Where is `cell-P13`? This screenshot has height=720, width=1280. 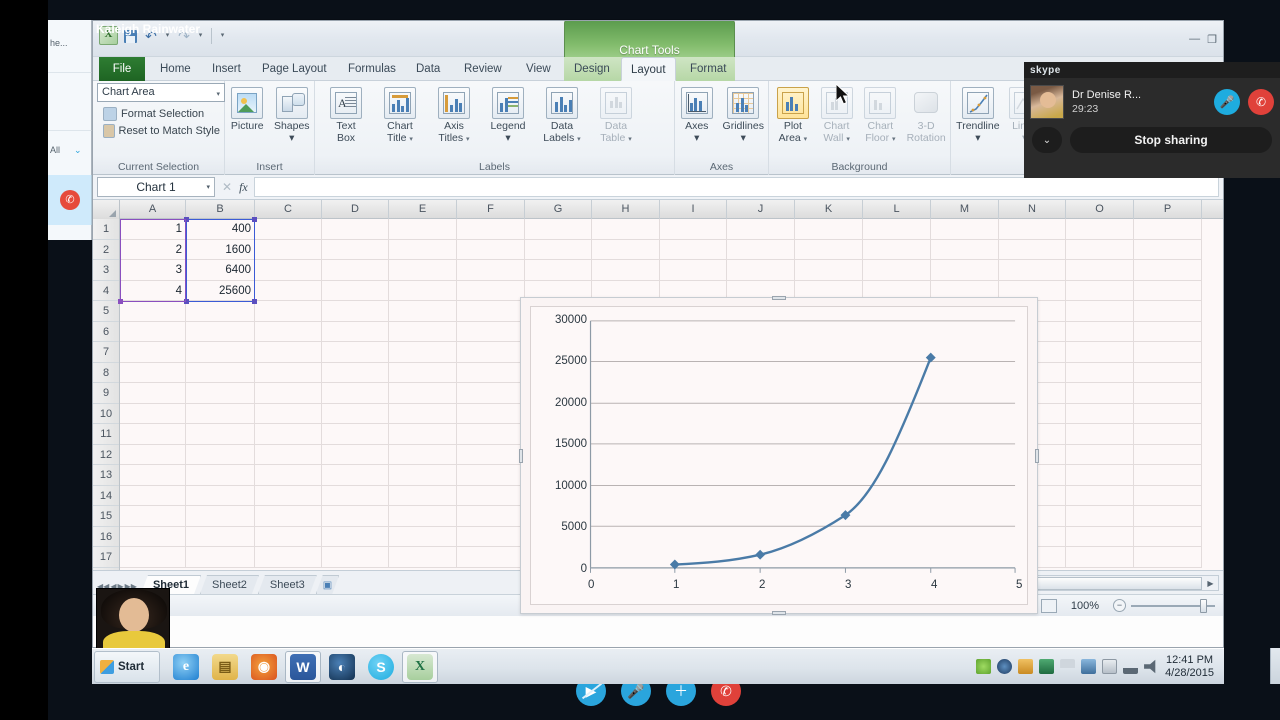
cell-P13 is located at coordinates (1168, 475).